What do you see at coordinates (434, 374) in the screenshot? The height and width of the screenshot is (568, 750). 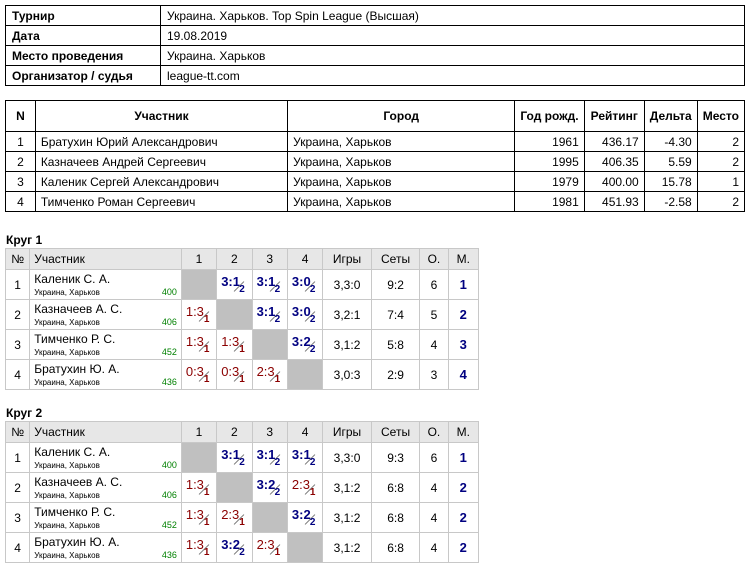 I see `points-cell: 3` at bounding box center [434, 374].